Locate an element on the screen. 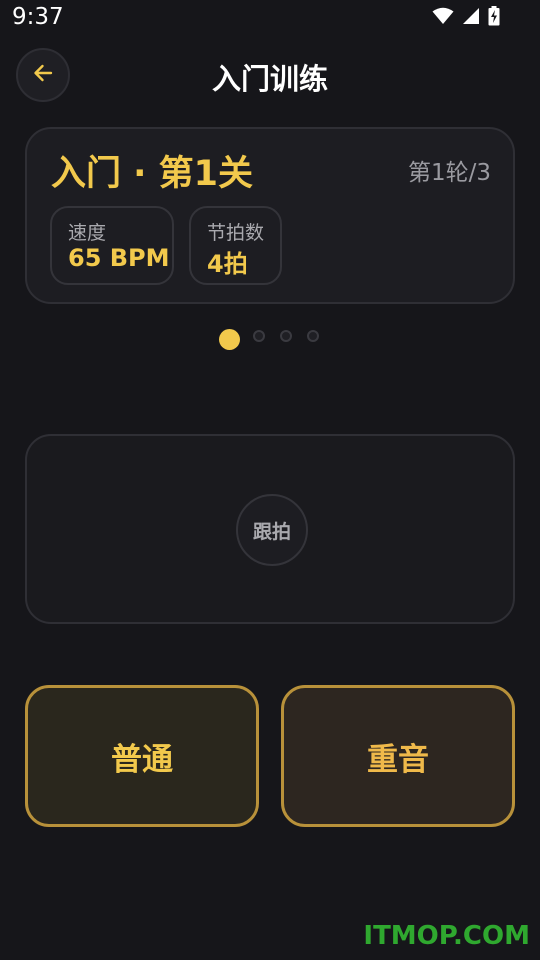 The width and height of the screenshot is (540, 960). speed-value: 65 BPM is located at coordinates (119, 258).